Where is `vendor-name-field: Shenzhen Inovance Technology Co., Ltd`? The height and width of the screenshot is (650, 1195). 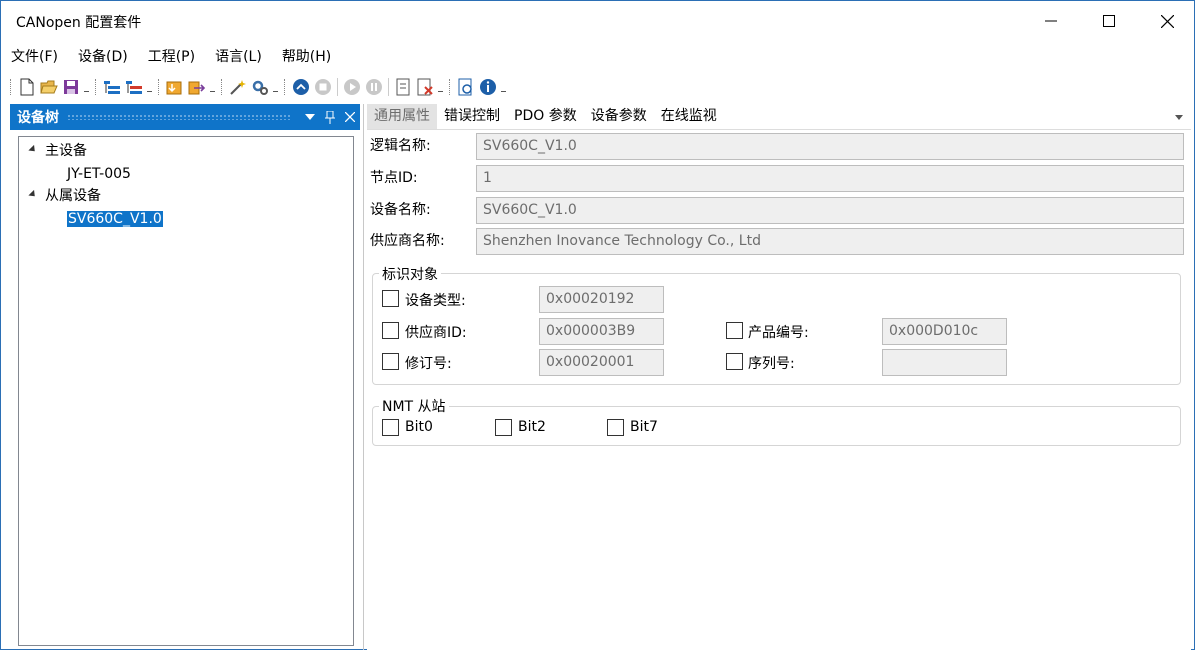
vendor-name-field: Shenzhen Inovance Technology Co., Ltd is located at coordinates (830, 241).